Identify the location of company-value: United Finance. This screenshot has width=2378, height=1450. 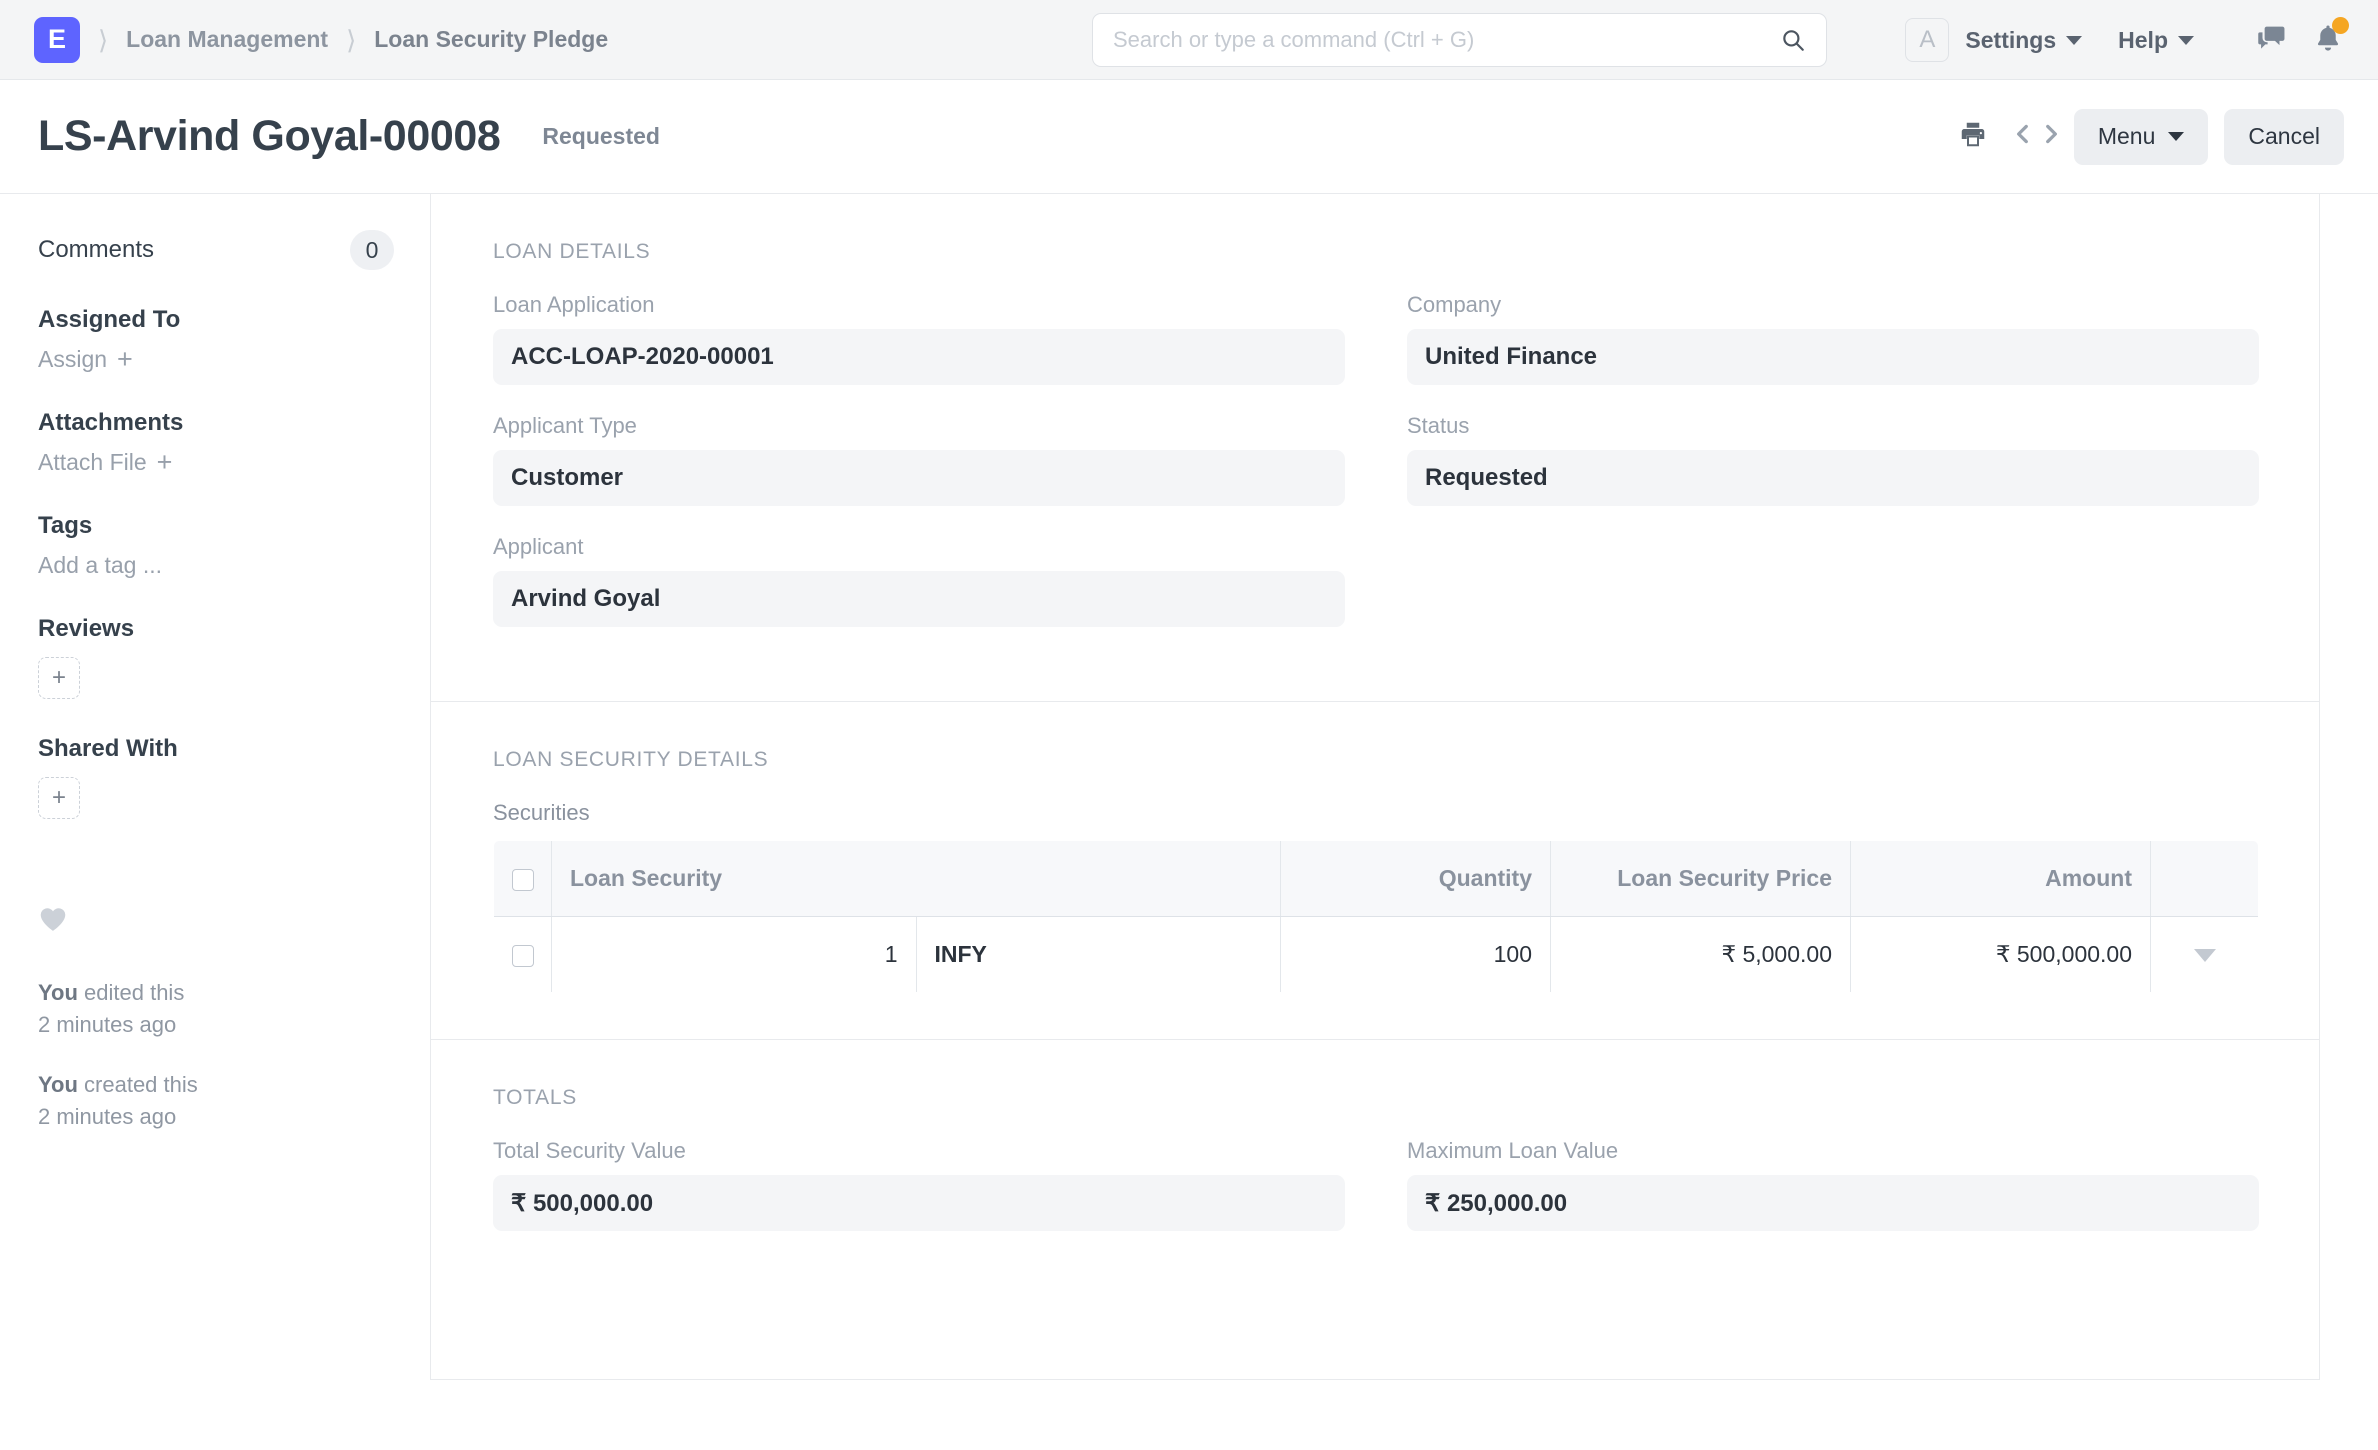
(1833, 357).